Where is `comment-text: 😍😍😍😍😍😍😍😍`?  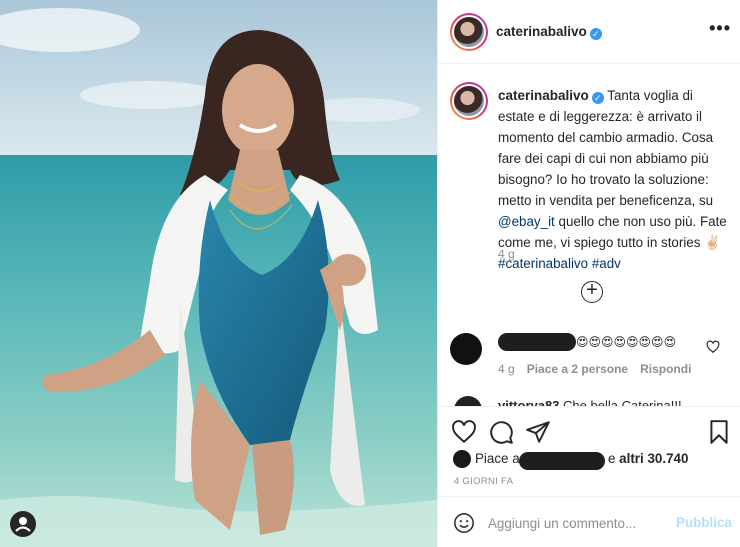
comment-text: 😍😍😍😍😍😍😍😍 is located at coordinates (626, 342).